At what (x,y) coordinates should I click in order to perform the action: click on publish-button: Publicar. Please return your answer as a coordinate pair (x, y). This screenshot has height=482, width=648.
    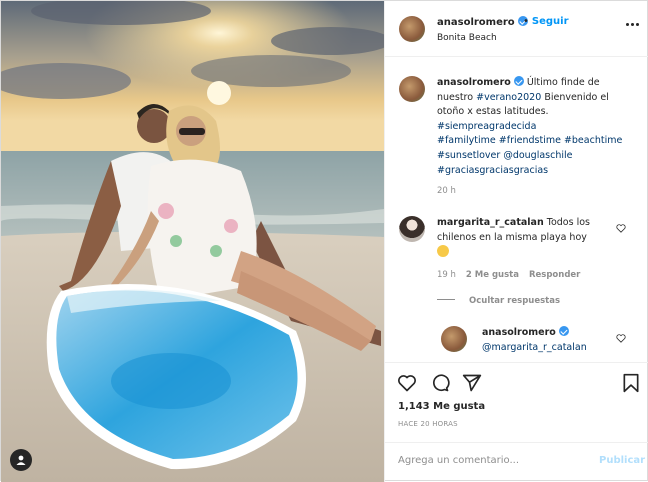
    Looking at the image, I should click on (622, 460).